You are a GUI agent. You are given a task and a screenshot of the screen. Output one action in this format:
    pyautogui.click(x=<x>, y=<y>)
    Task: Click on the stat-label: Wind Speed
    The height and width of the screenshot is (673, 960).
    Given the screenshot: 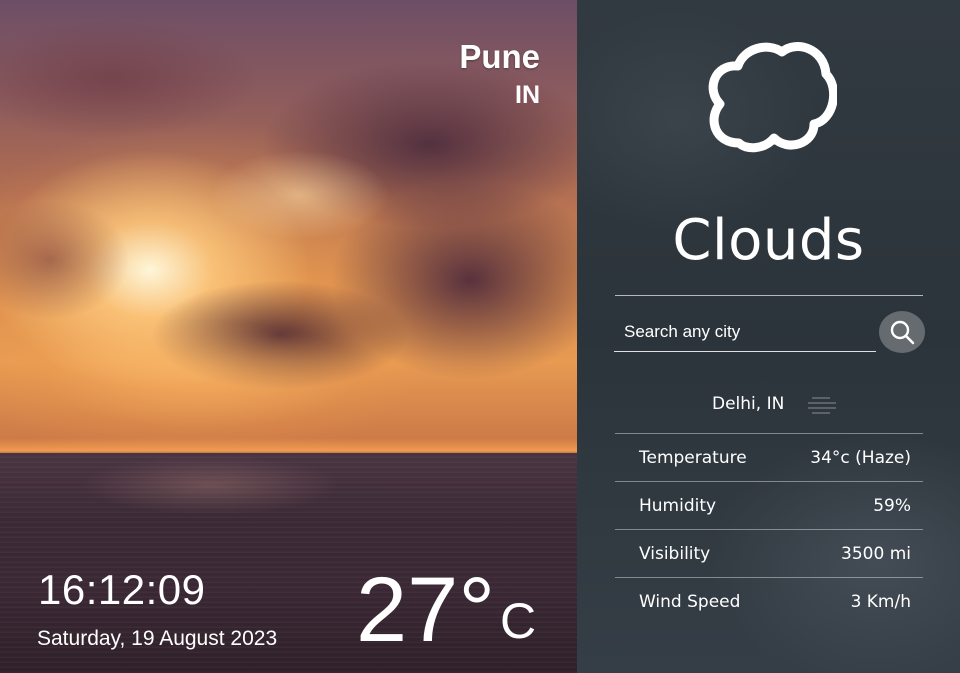 What is the action you would take?
    pyautogui.click(x=690, y=602)
    